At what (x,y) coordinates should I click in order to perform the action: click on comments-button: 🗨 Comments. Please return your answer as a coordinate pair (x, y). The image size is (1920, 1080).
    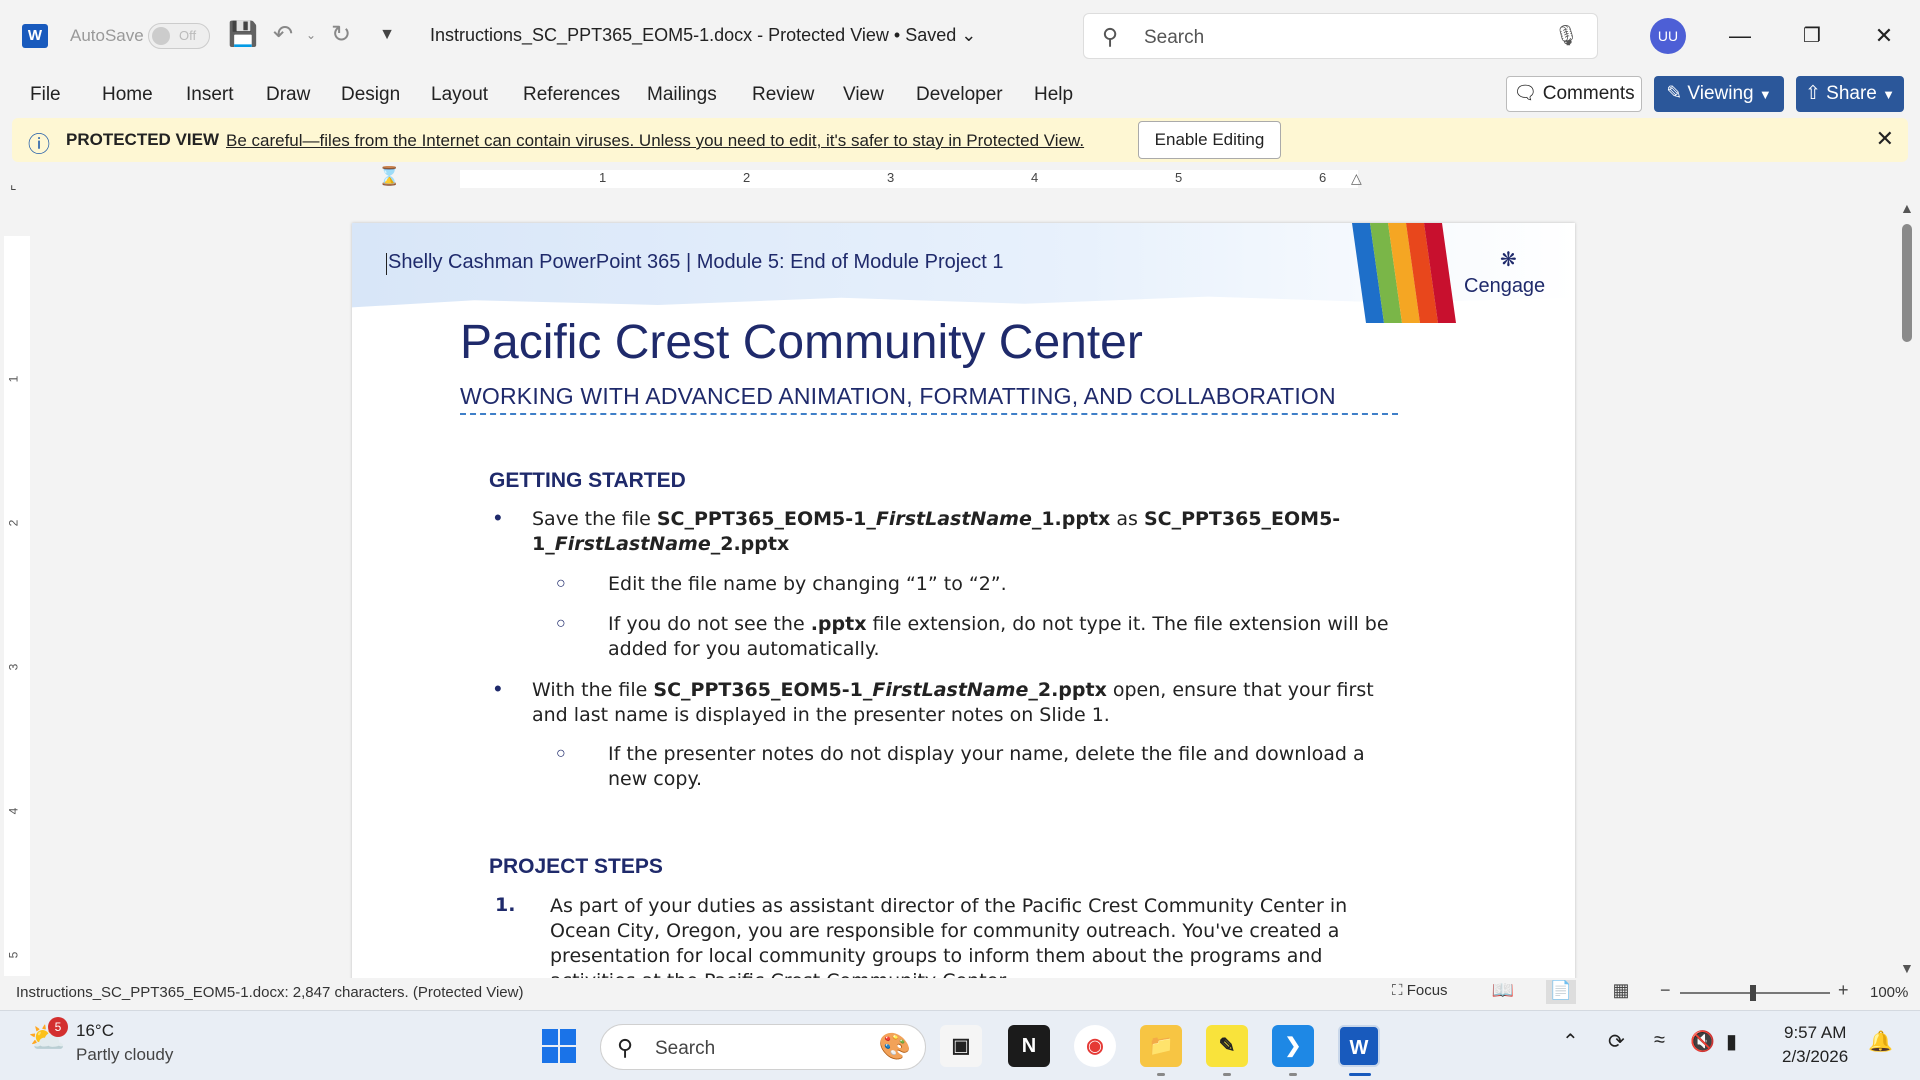
    Looking at the image, I should click on (1574, 94).